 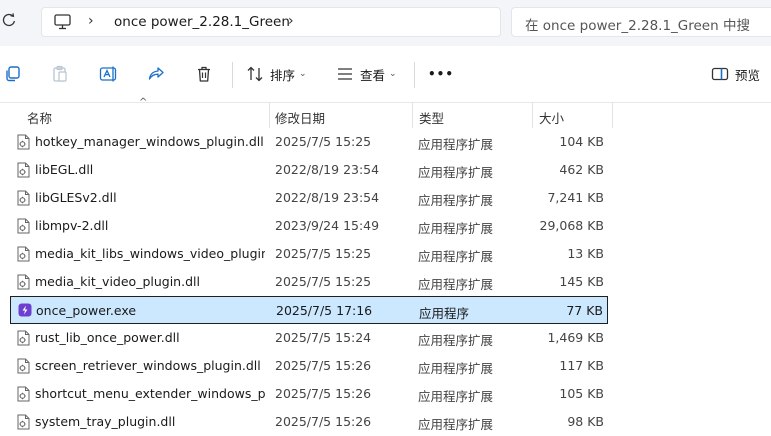 I want to click on search-box: 在 once power_2.28.1_Green 中搜, so click(x=641, y=22).